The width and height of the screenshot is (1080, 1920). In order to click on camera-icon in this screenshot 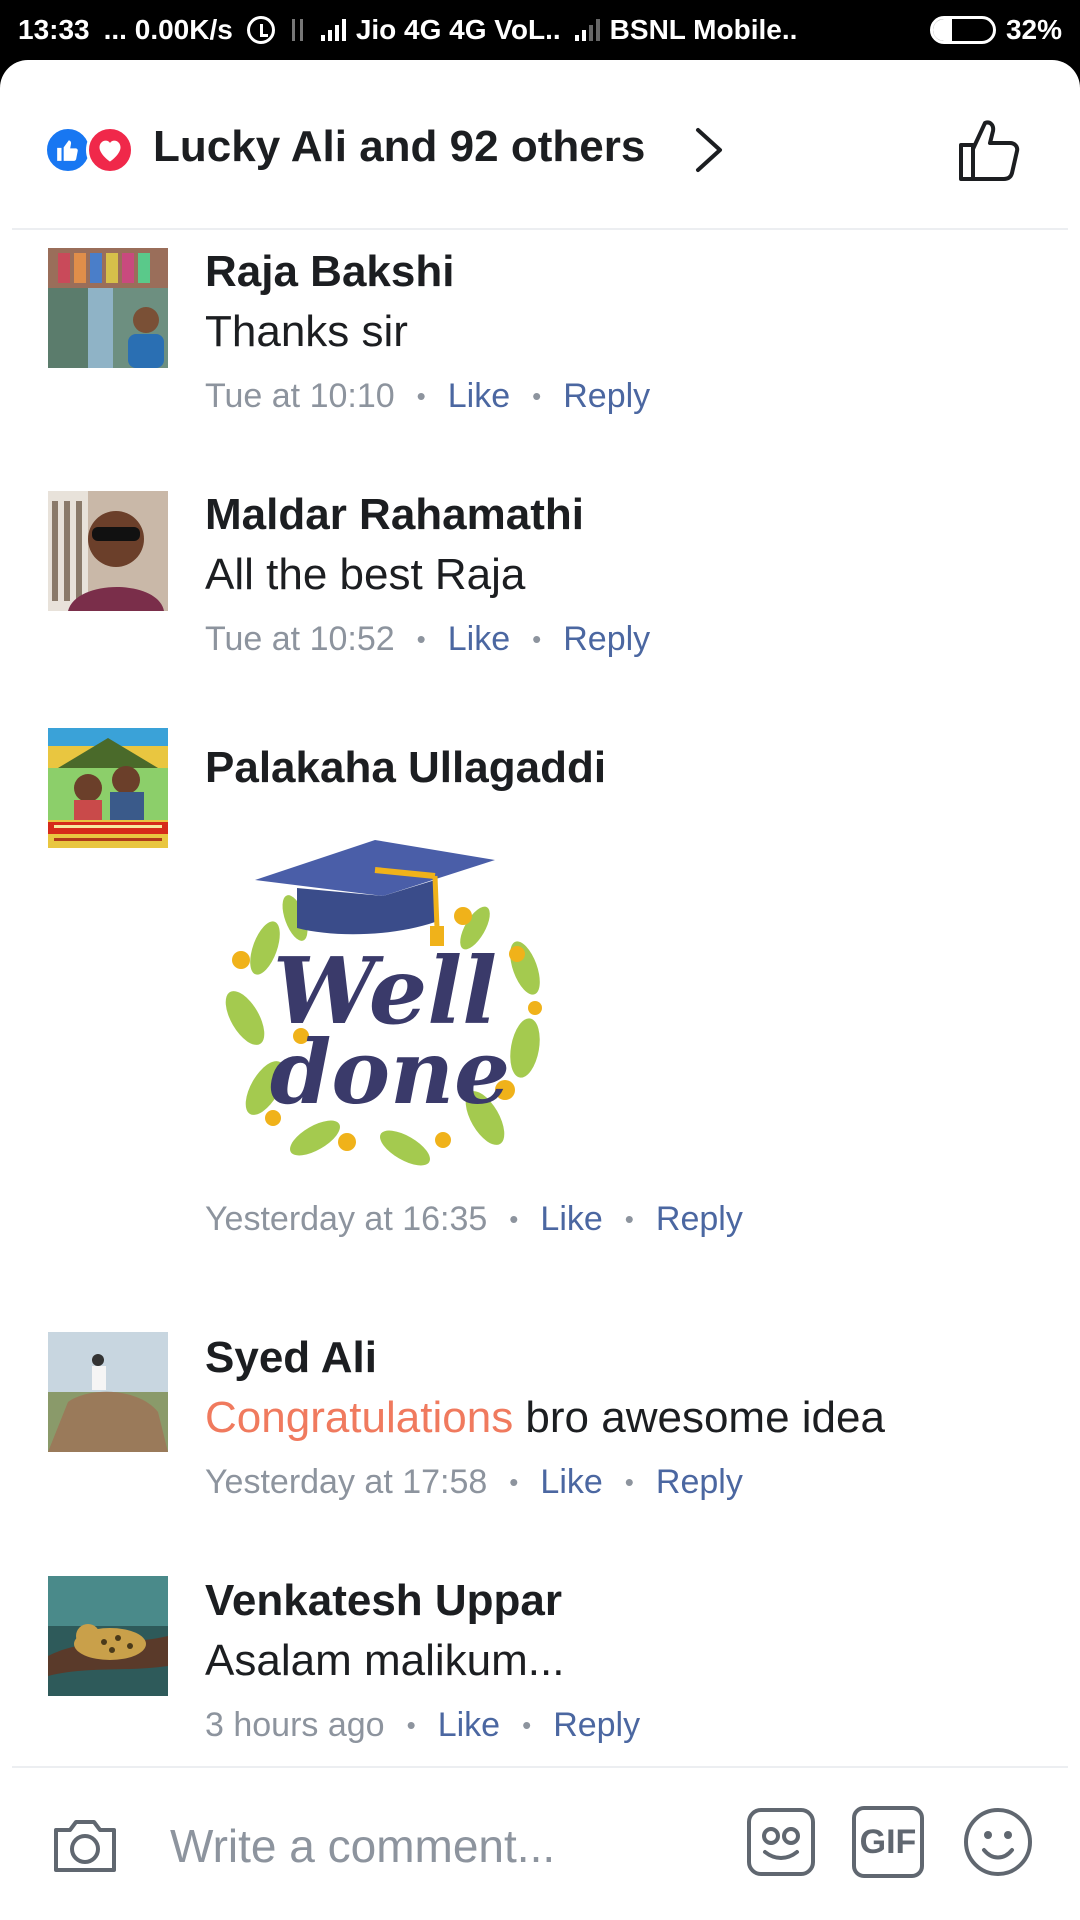, I will do `click(85, 1845)`.